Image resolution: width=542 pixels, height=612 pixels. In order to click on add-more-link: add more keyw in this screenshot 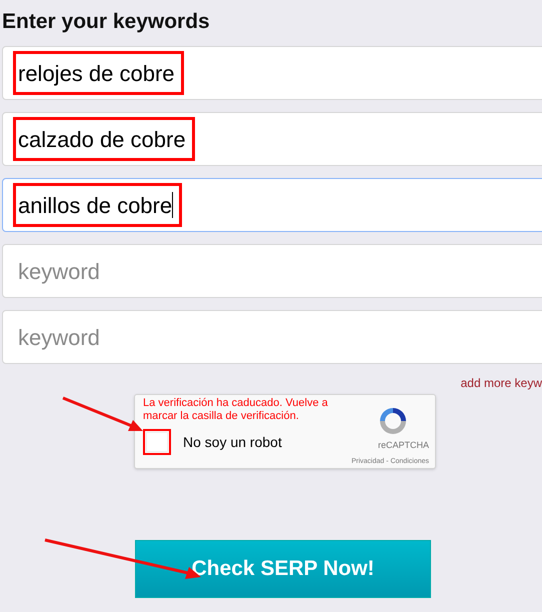, I will do `click(501, 383)`.